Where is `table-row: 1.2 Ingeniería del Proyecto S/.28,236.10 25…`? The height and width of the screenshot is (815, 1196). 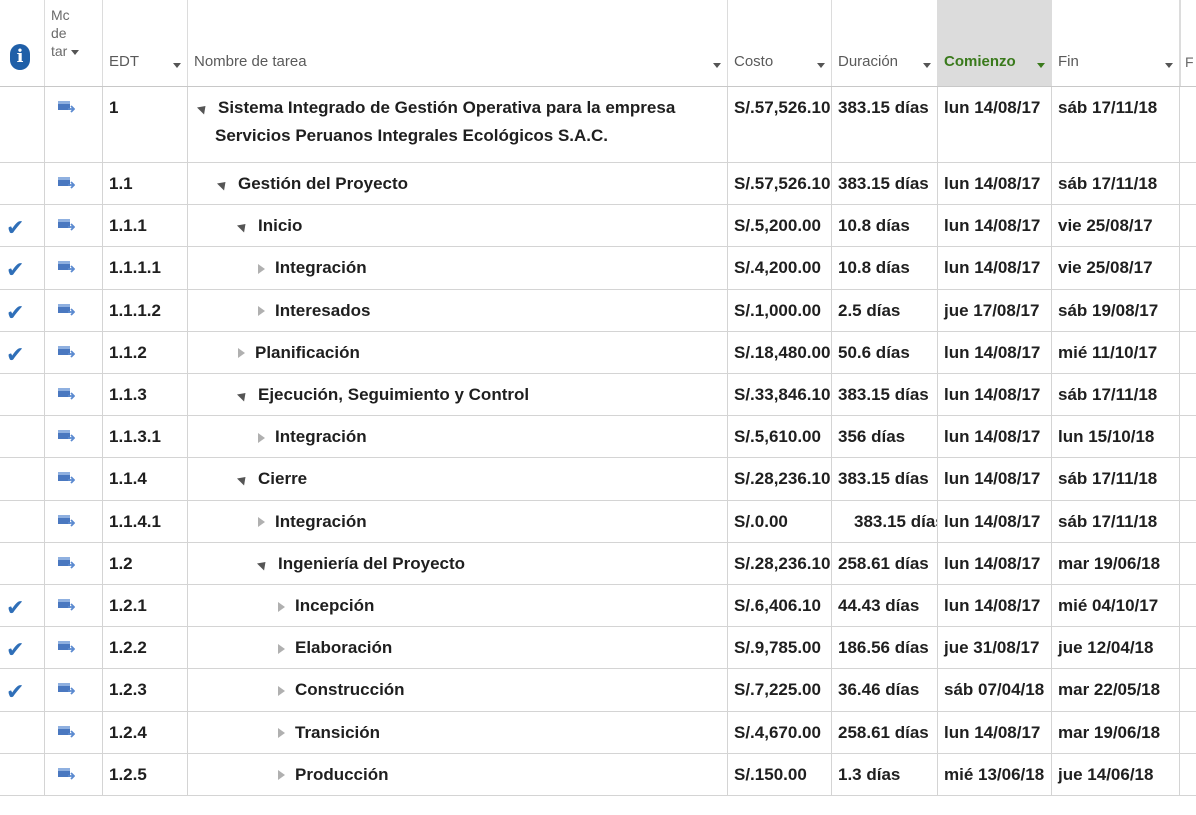
table-row: 1.2 Ingeniería del Proyecto S/.28,236.10 25… is located at coordinates (598, 563).